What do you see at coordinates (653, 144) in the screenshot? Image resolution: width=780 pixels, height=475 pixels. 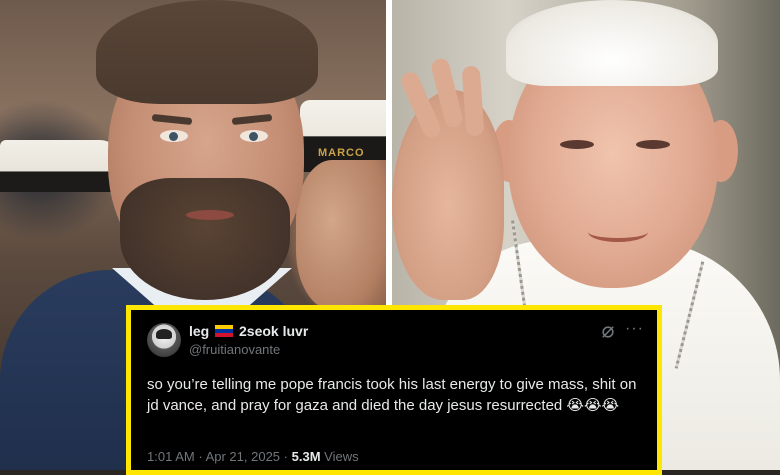 I see `pope-right-eye` at bounding box center [653, 144].